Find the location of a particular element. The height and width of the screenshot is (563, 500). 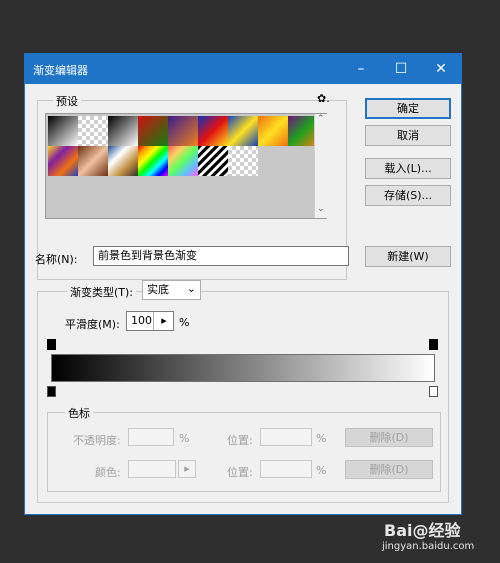

color-menu-button: ▸ is located at coordinates (187, 469).